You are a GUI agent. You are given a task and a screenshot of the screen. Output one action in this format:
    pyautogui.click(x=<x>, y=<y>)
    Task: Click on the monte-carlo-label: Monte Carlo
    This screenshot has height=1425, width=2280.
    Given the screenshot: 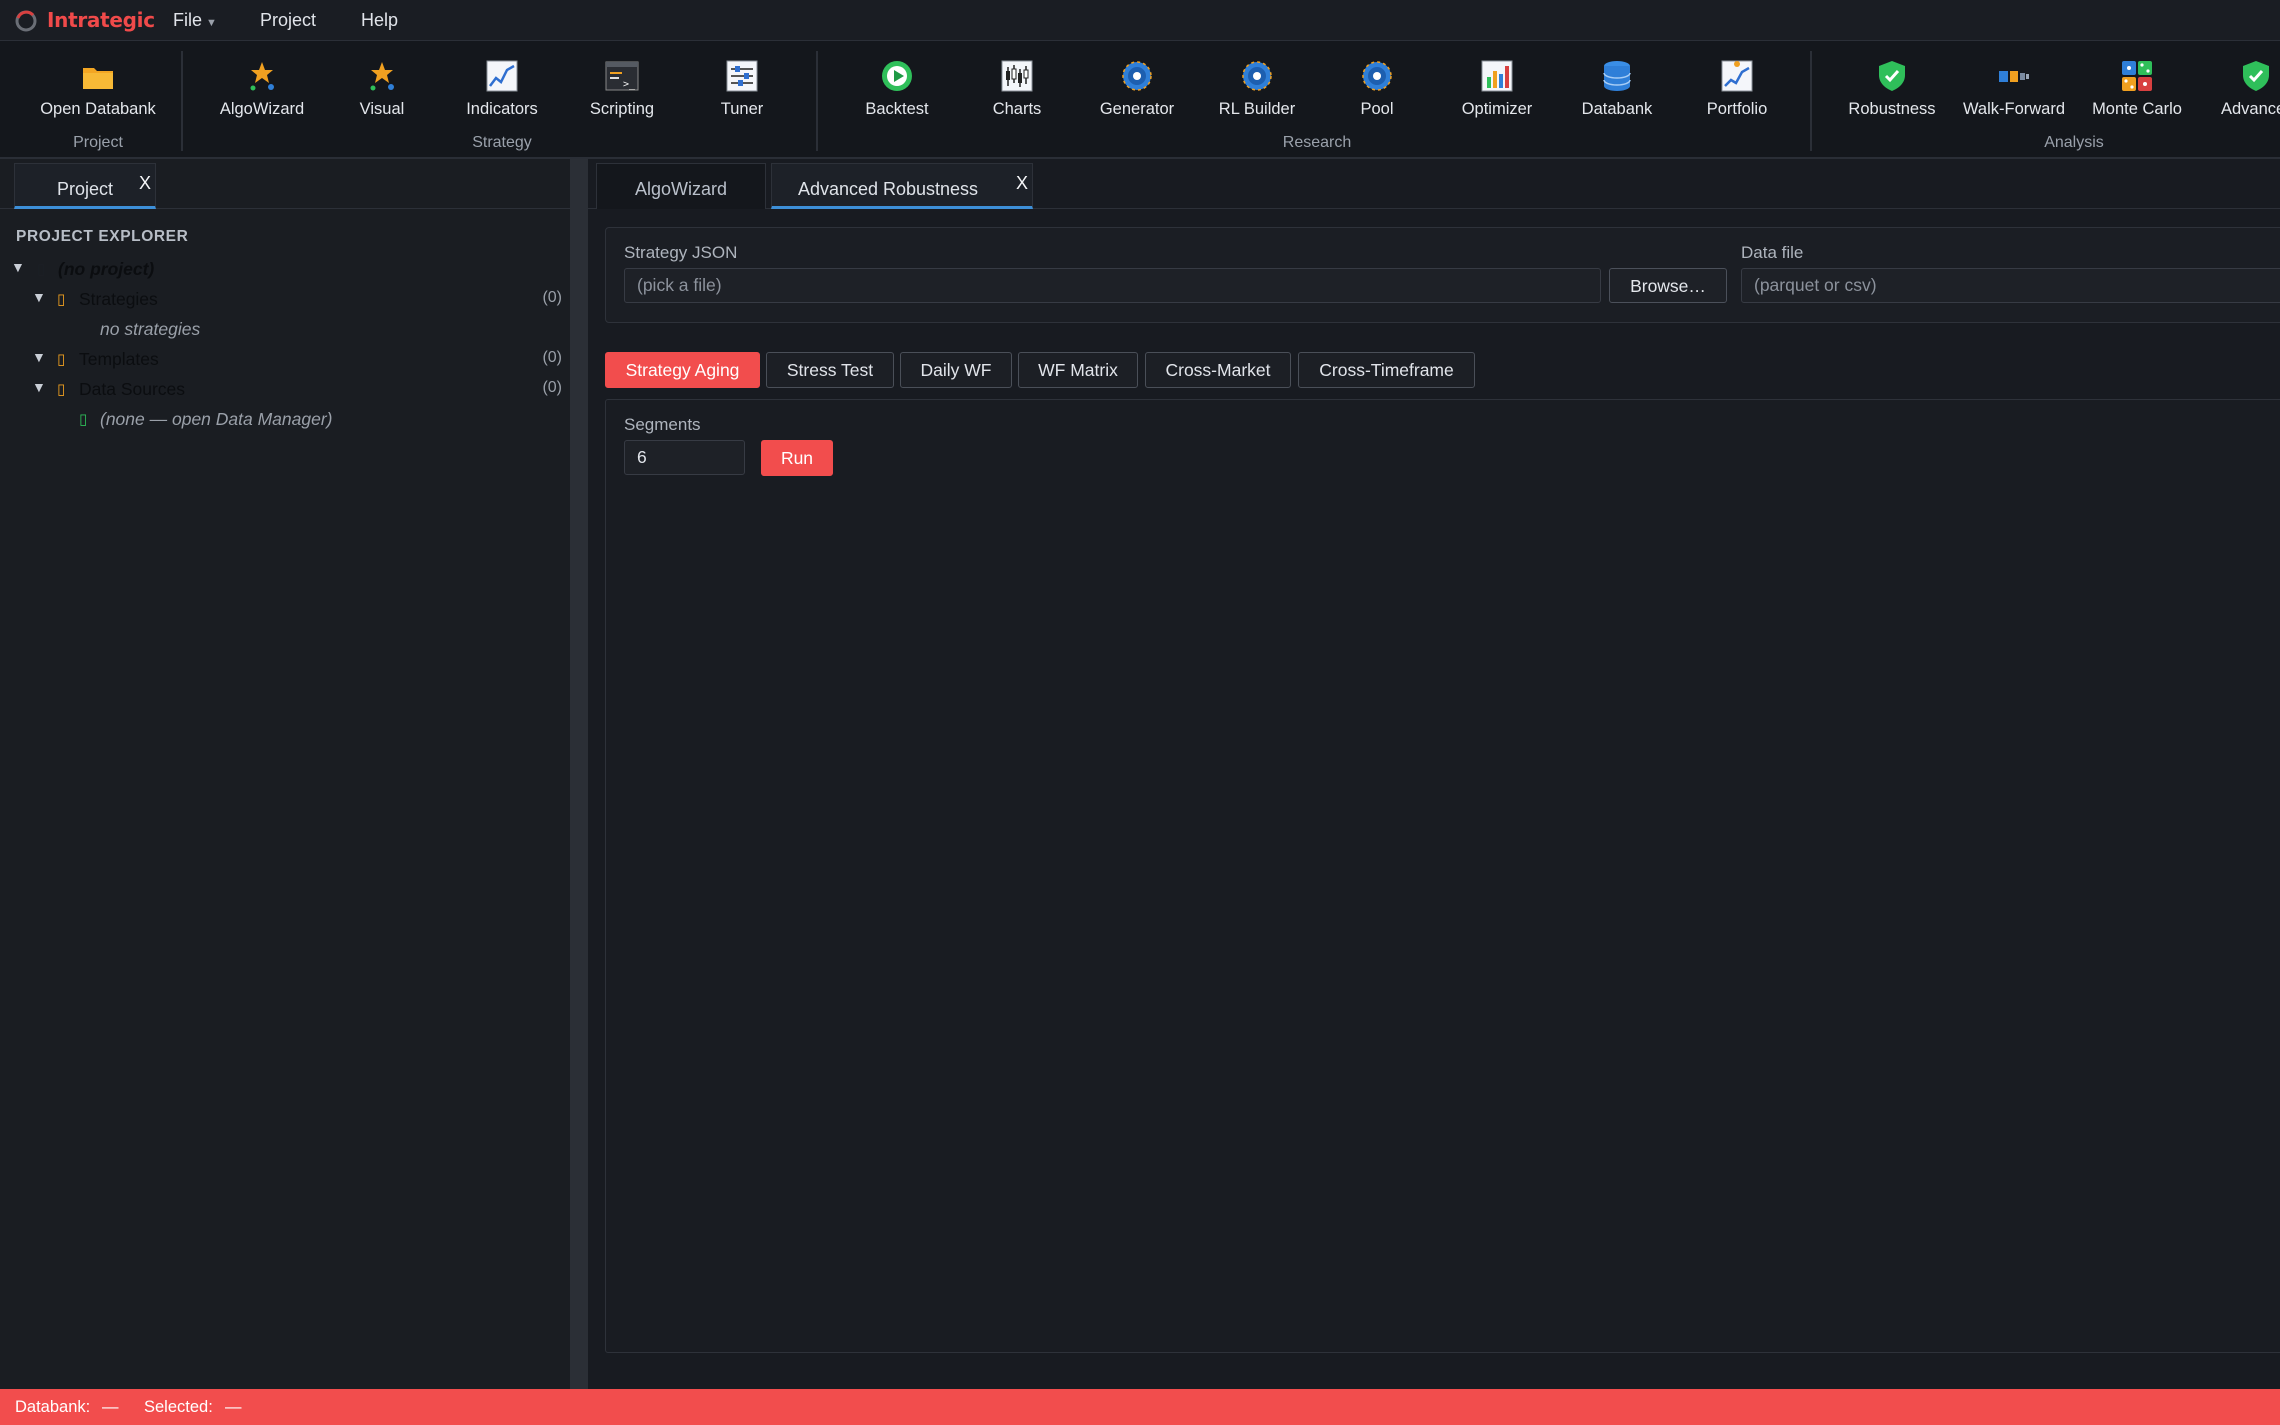 What is the action you would take?
    pyautogui.click(x=2137, y=109)
    